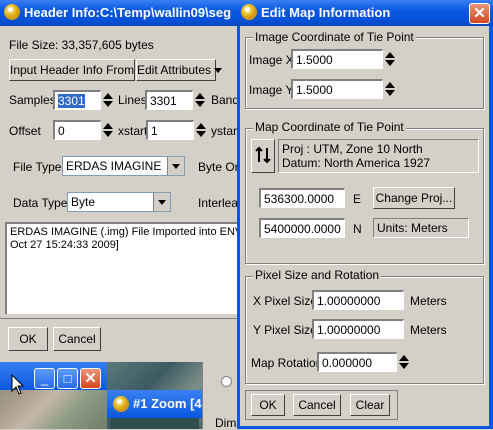 The image size is (493, 430). What do you see at coordinates (77, 339) in the screenshot?
I see `header-cancel-button: Cancel` at bounding box center [77, 339].